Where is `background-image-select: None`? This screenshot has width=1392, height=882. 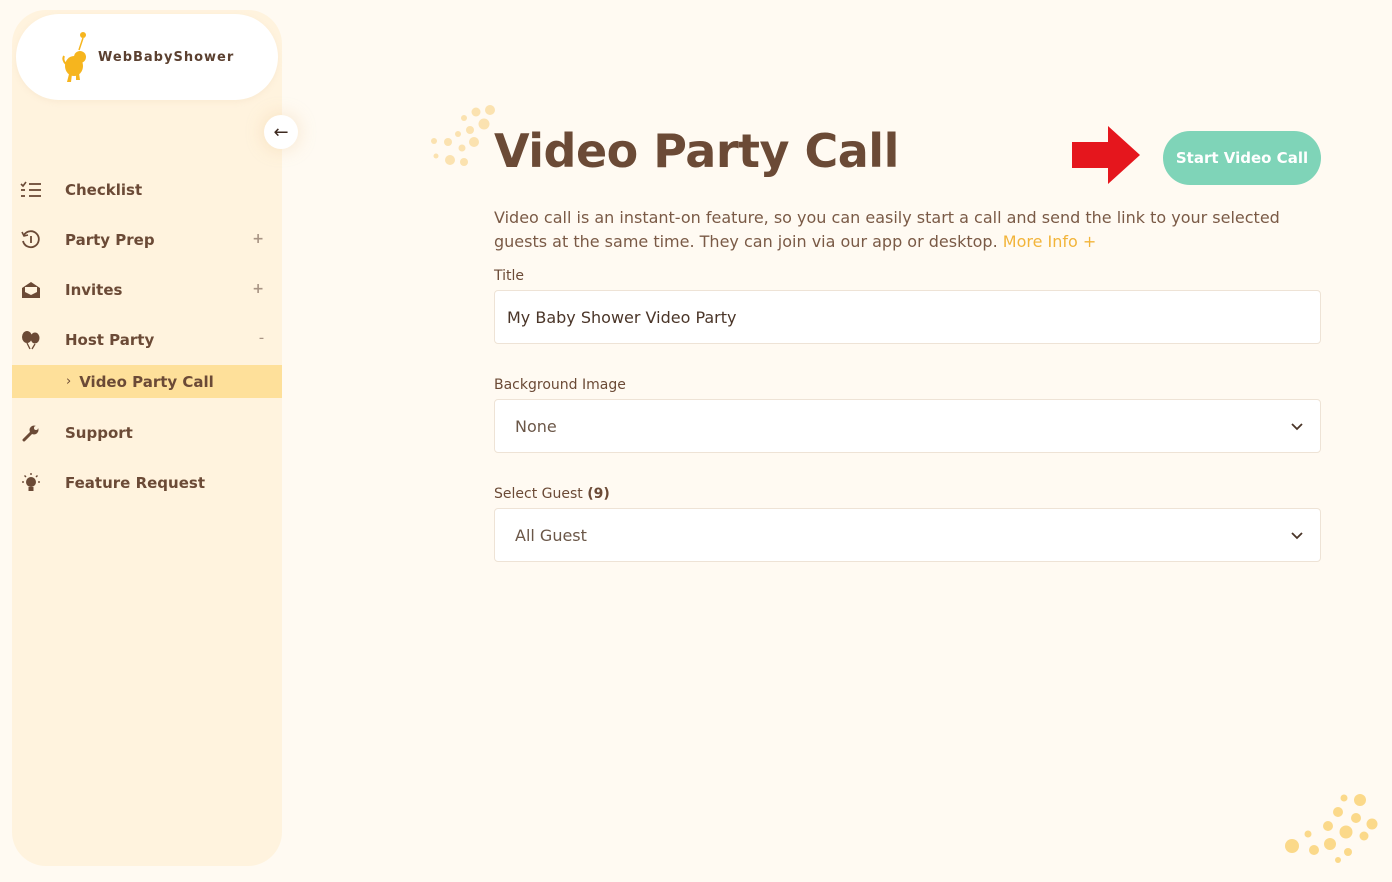
background-image-select: None is located at coordinates (907, 426).